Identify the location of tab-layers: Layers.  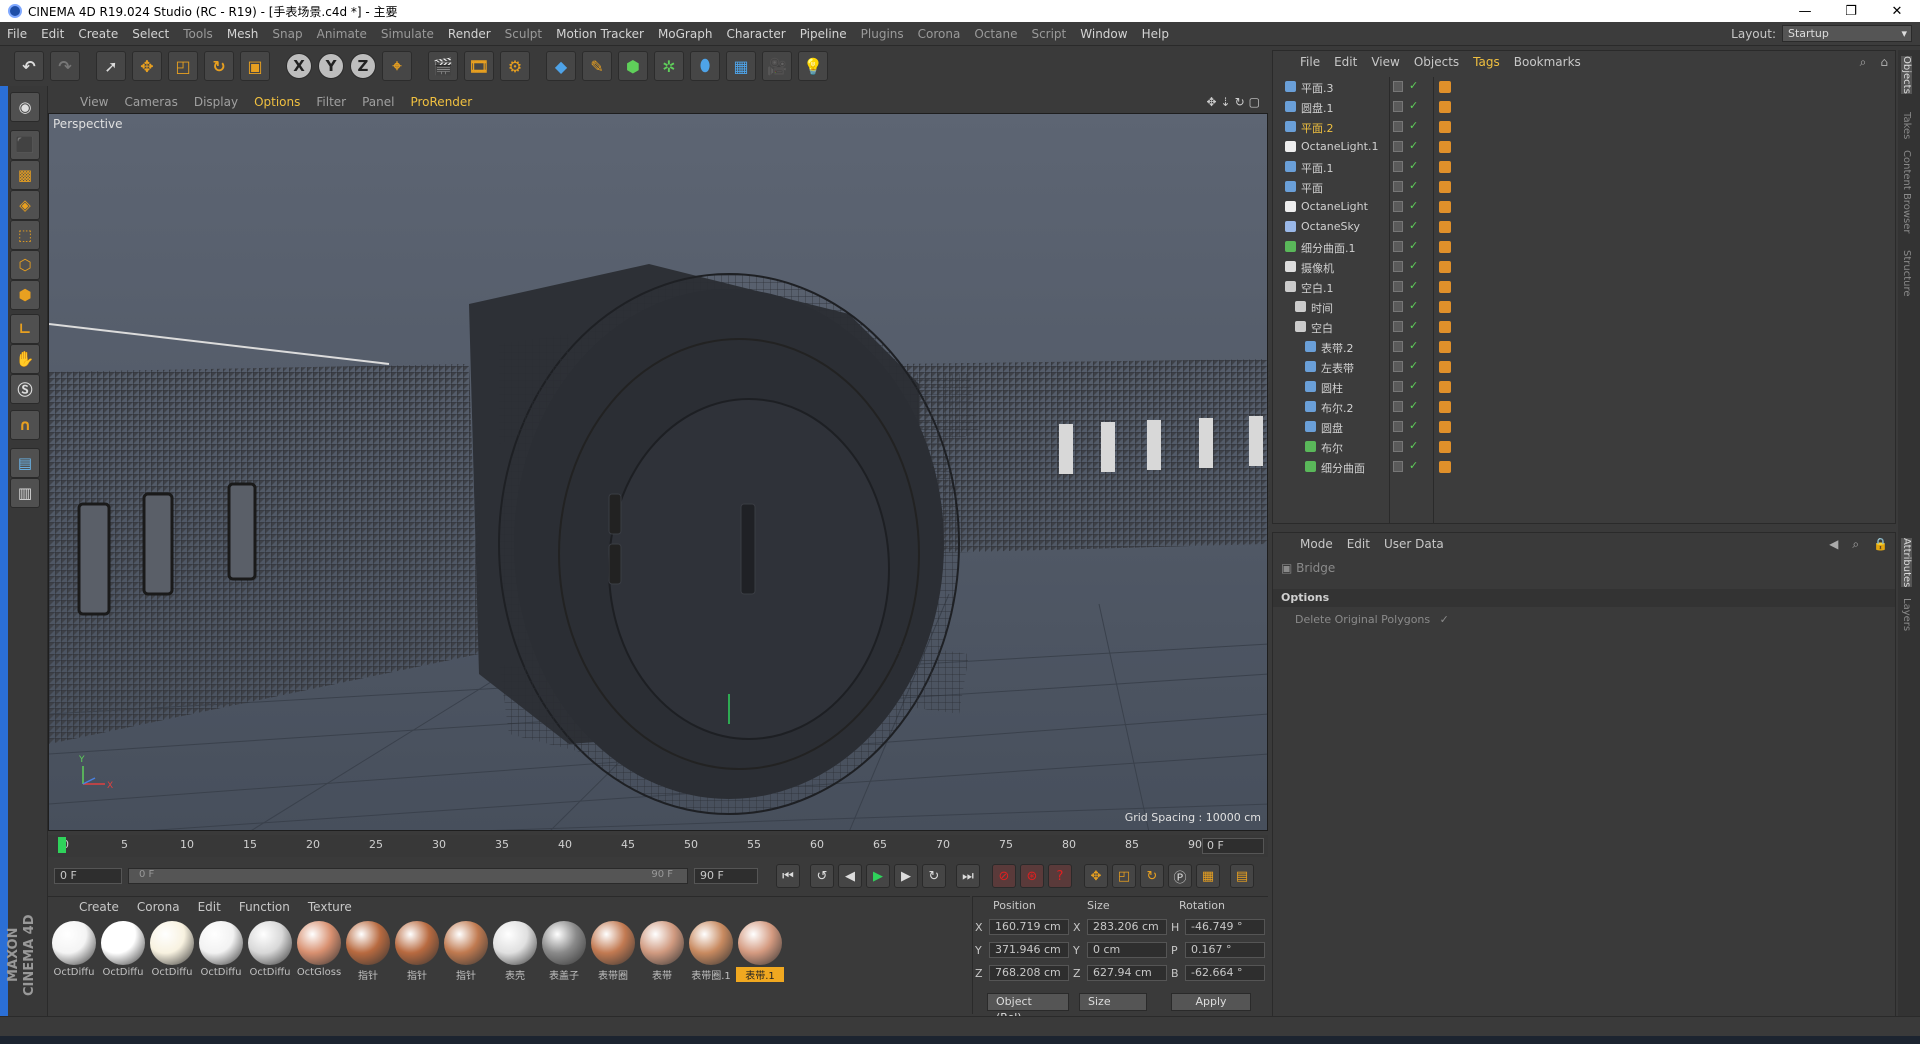
(1906, 614).